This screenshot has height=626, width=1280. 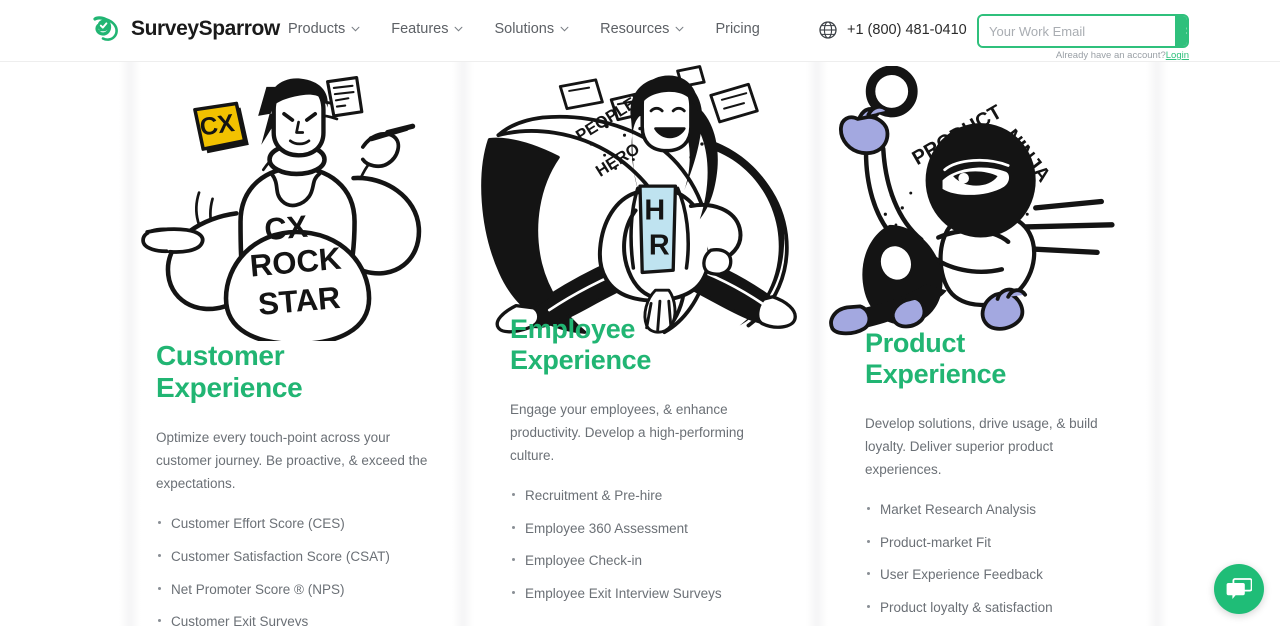 I want to click on svg-text: H, so click(x=654, y=210).